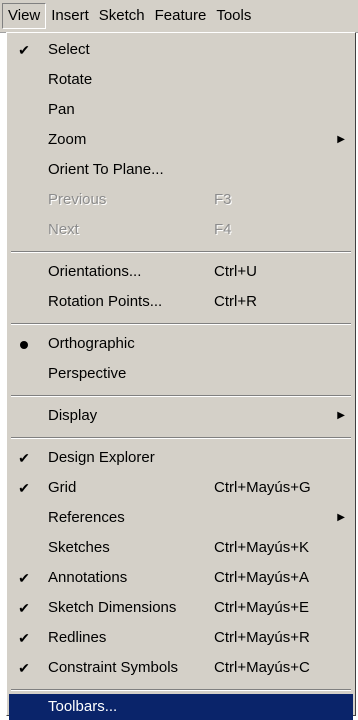 Image resolution: width=358 pixels, height=720 pixels. Describe the element at coordinates (181, 110) in the screenshot. I see `menu-item-pan: Pan` at that location.